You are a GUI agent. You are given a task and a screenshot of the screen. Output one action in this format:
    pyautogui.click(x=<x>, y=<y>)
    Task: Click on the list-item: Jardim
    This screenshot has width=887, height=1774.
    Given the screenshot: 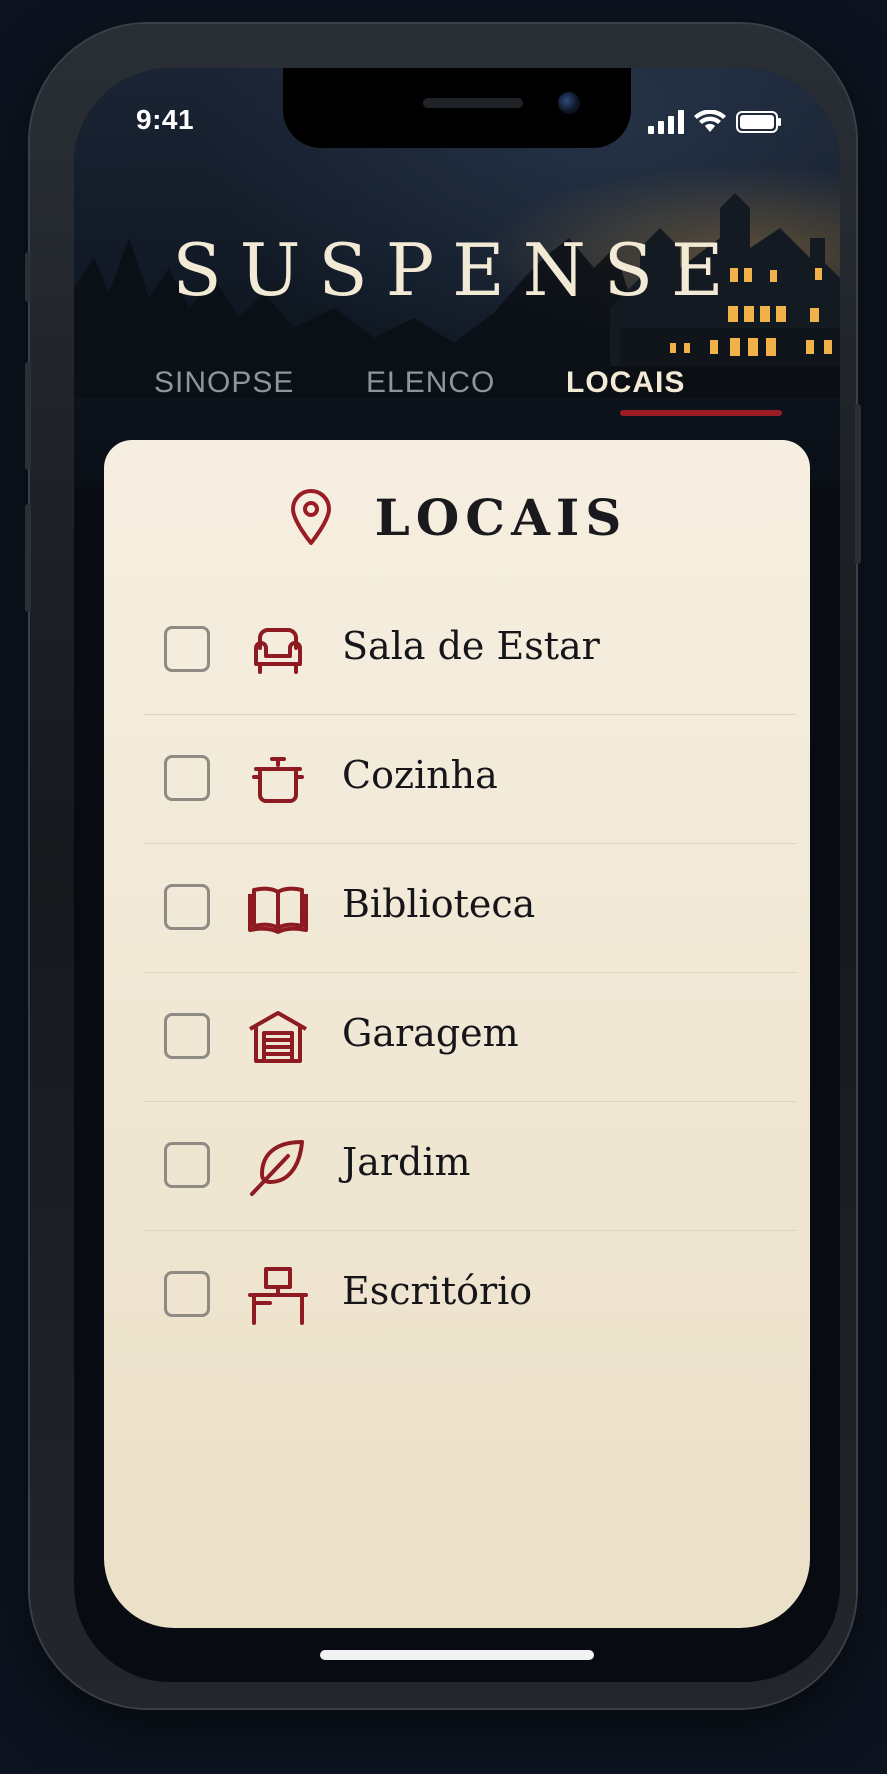 What is the action you would take?
    pyautogui.click(x=470, y=1166)
    